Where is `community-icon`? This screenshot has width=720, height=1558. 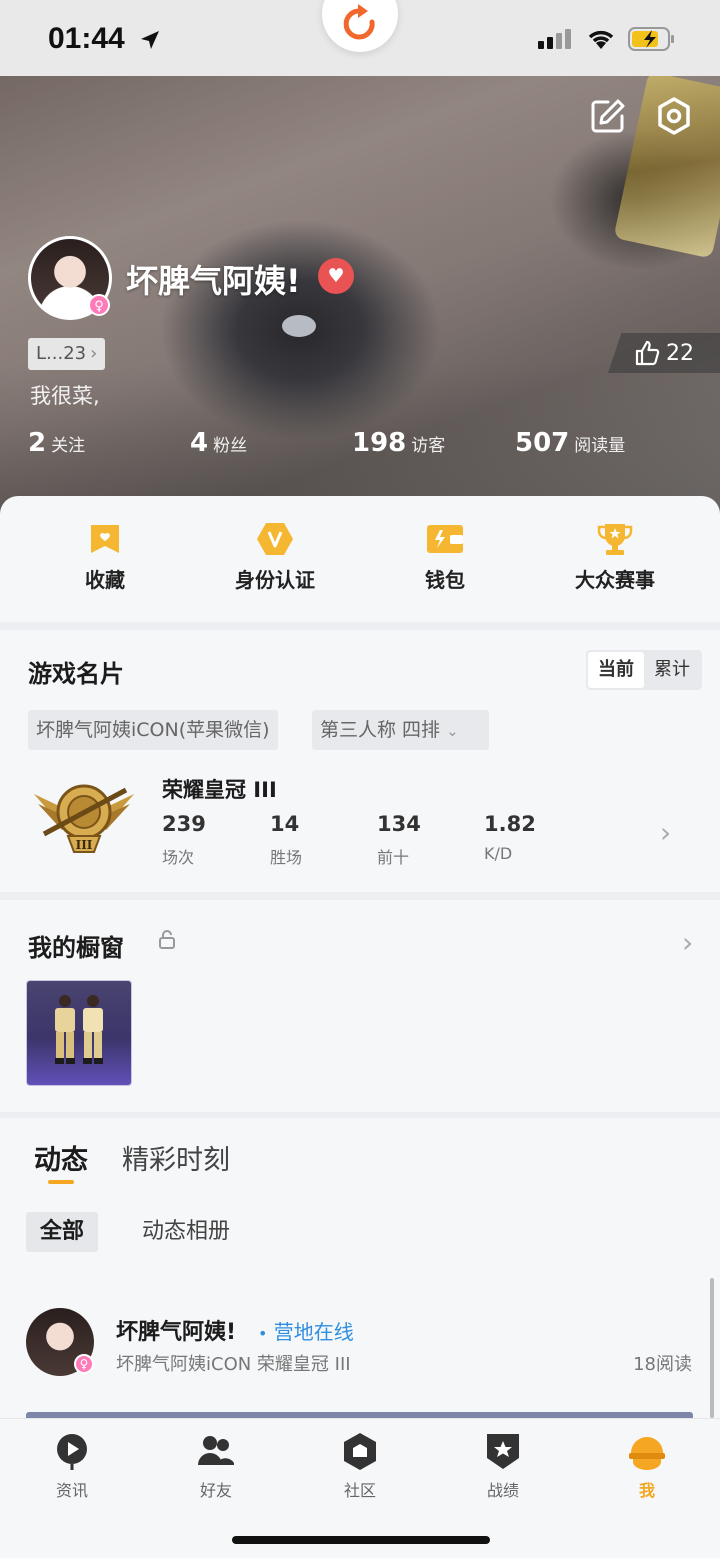 community-icon is located at coordinates (360, 1451).